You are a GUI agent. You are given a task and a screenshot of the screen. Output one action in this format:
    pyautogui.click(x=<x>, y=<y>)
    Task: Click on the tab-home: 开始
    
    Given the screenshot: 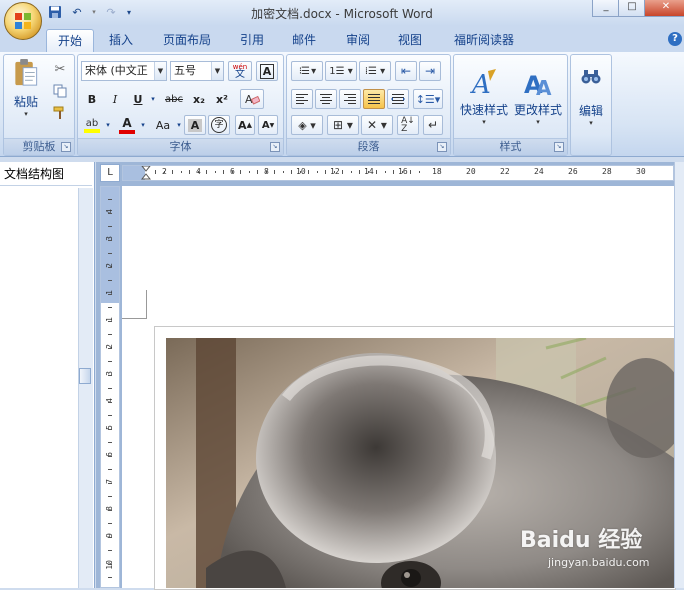 What is the action you would take?
    pyautogui.click(x=70, y=40)
    